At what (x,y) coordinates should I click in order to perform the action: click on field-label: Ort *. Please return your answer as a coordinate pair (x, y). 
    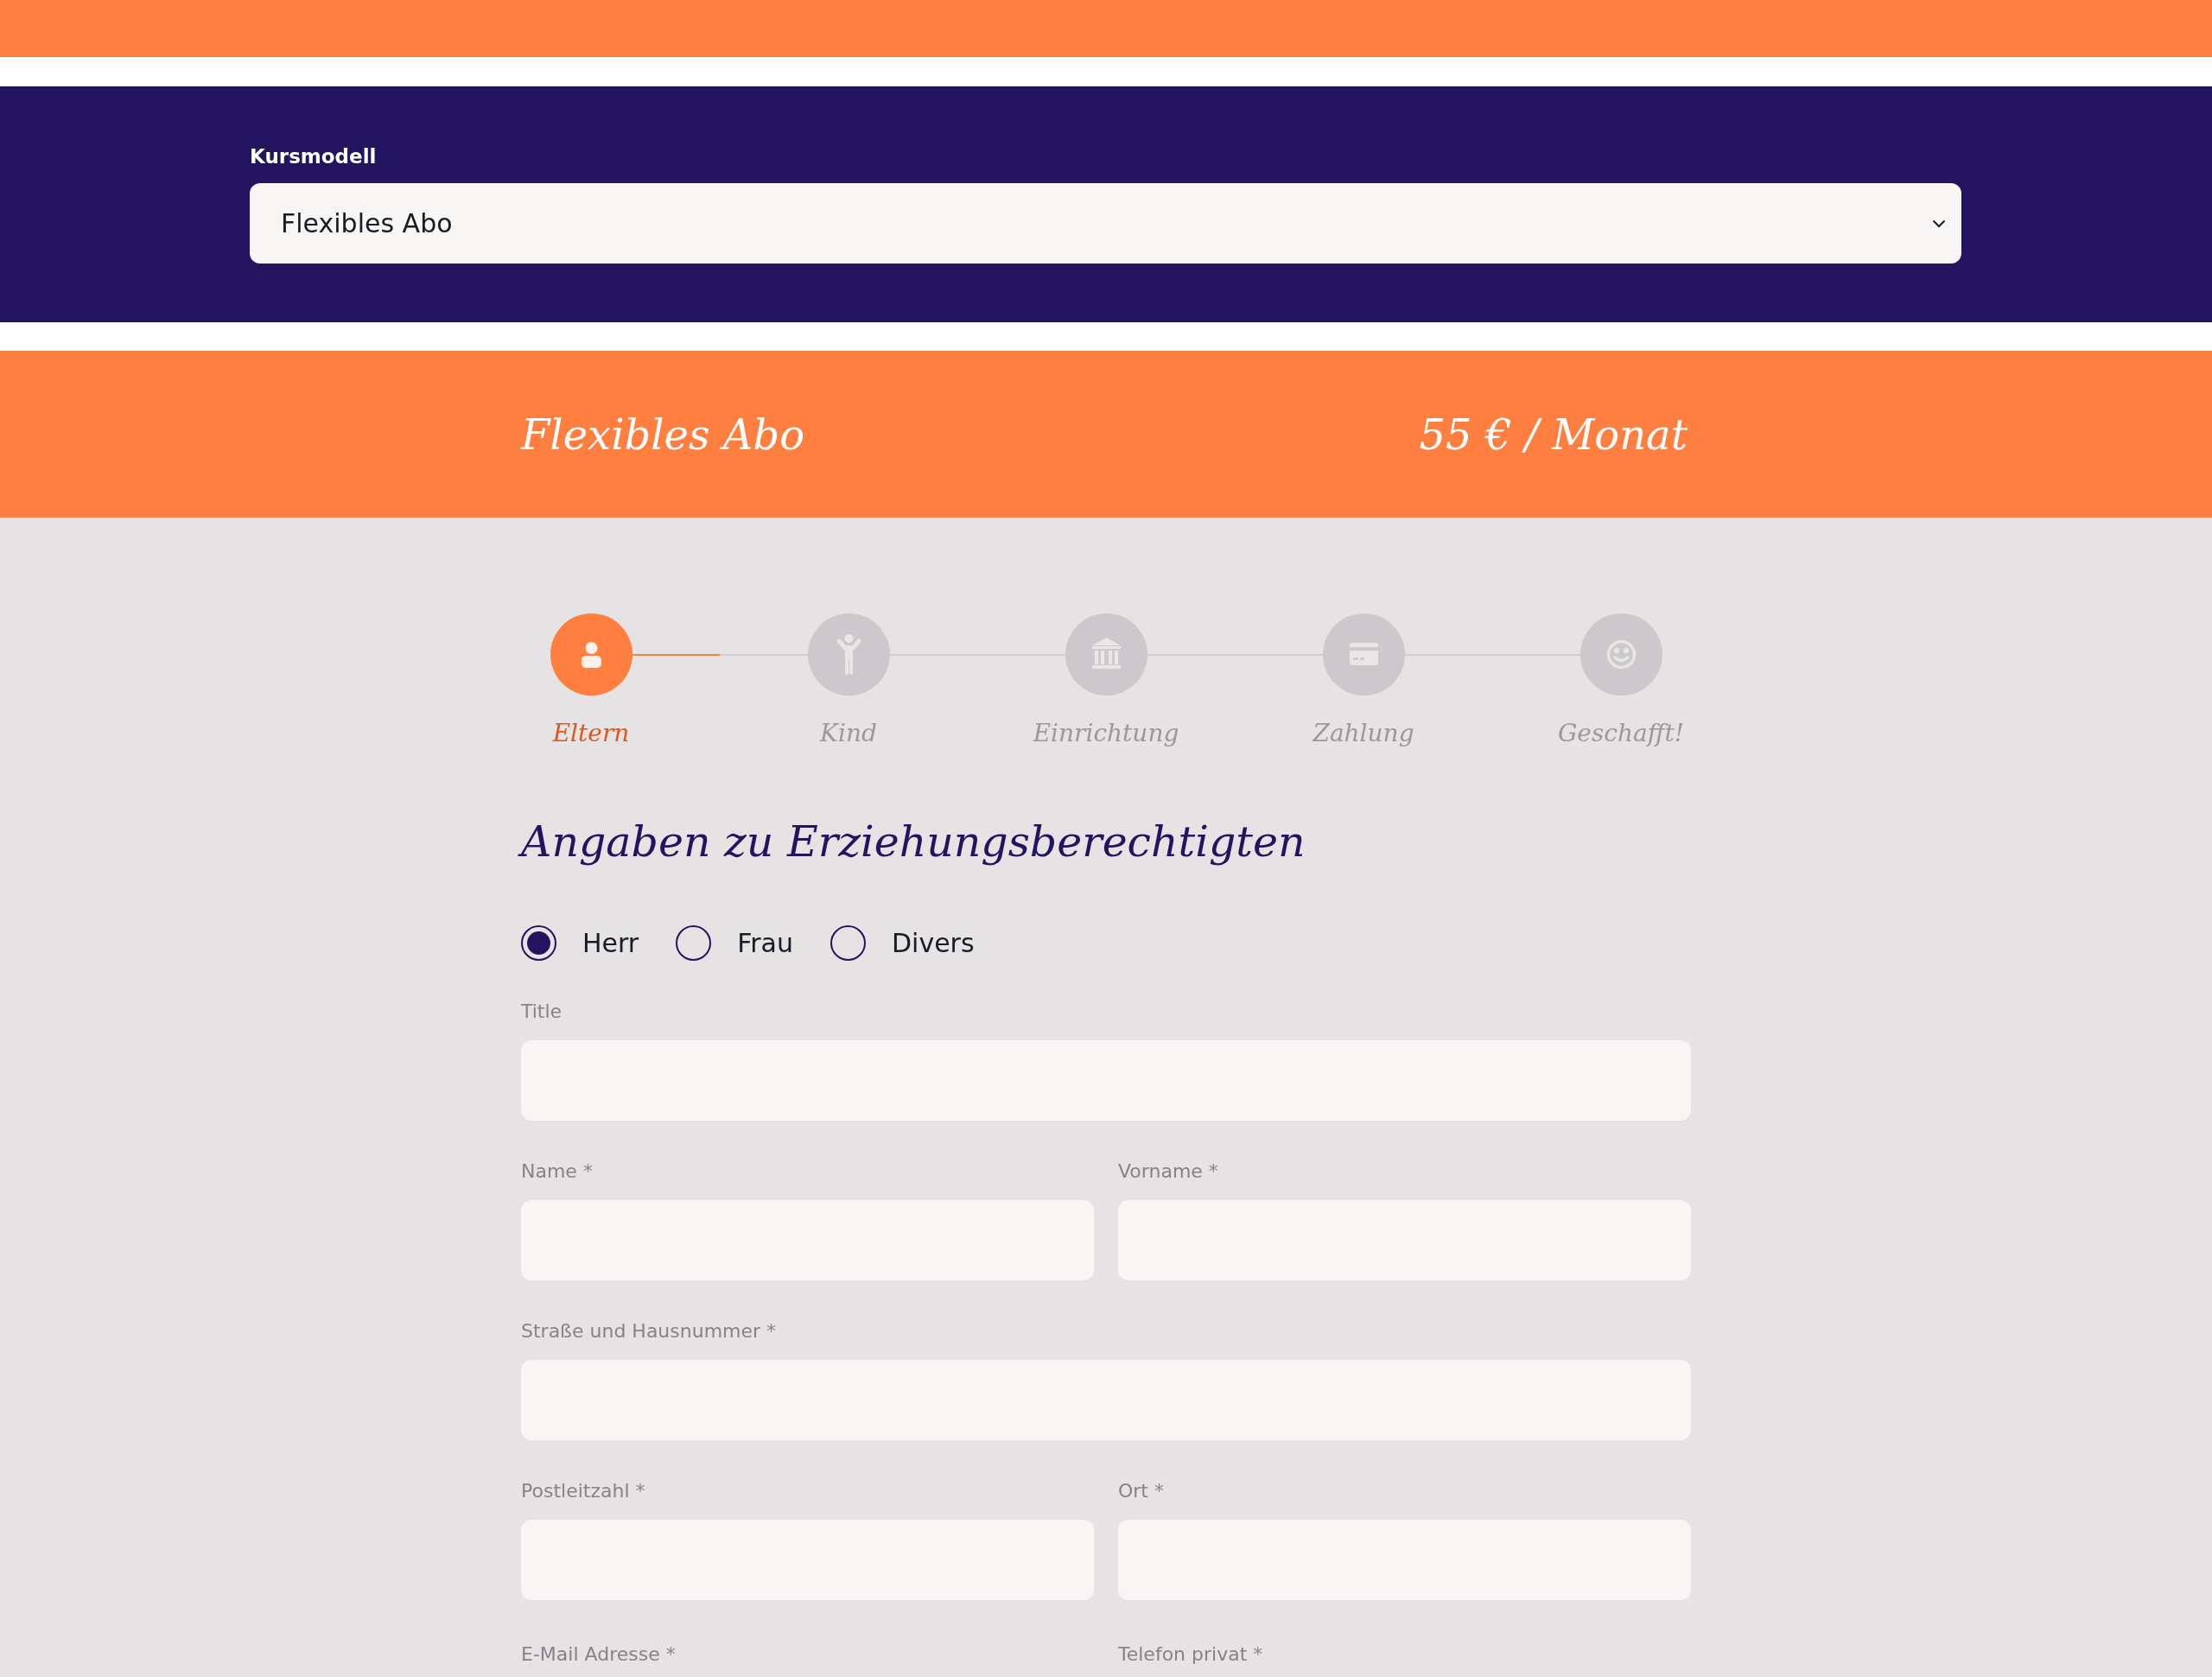
    Looking at the image, I should click on (1141, 1491).